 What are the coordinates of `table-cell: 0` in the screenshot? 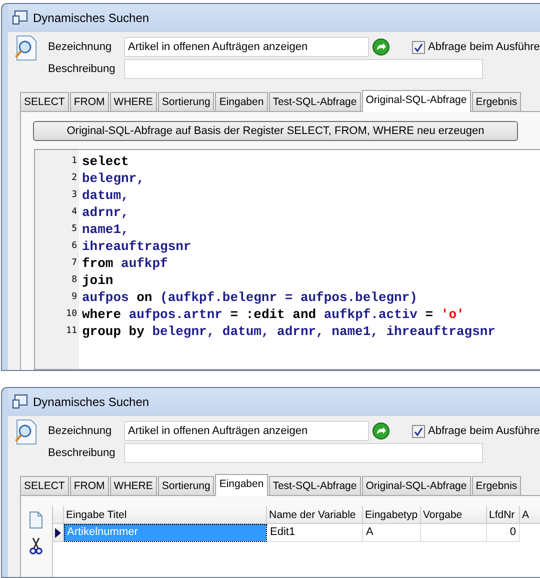 It's located at (503, 533).